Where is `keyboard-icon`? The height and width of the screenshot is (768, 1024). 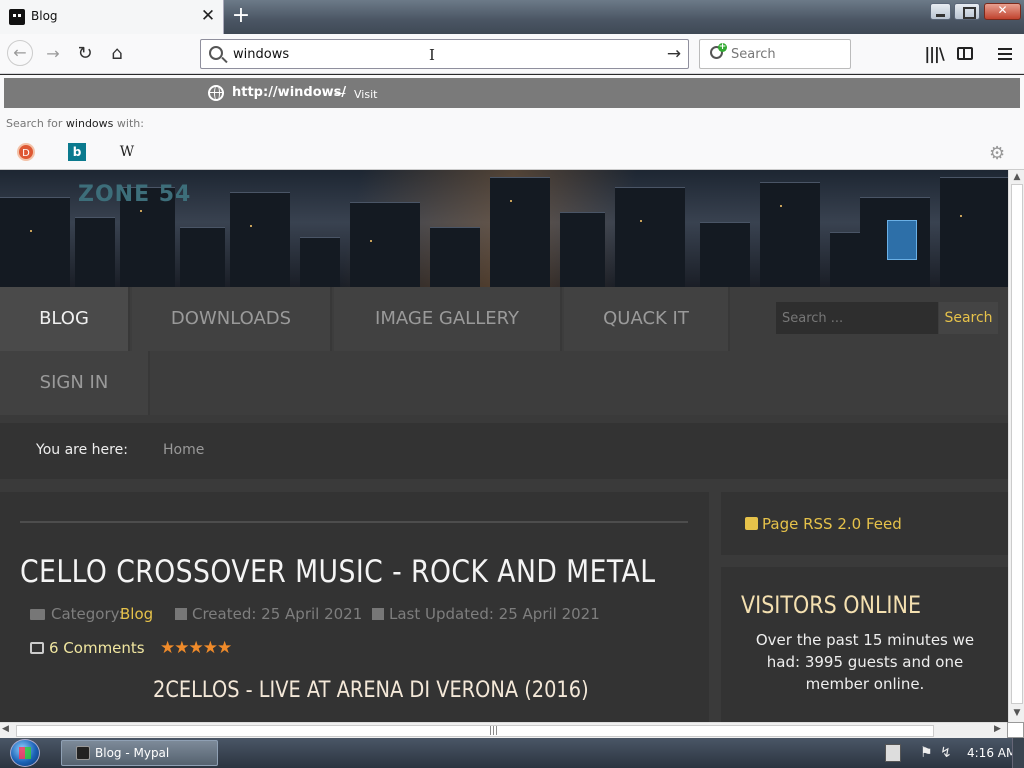
keyboard-icon is located at coordinates (893, 753).